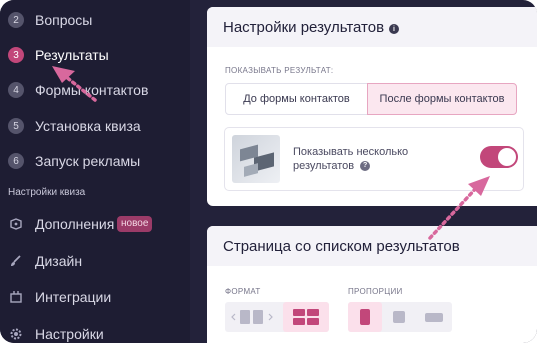 The height and width of the screenshot is (343, 537). I want to click on sidebar-item-questions: 2 Вопросы, so click(95, 20).